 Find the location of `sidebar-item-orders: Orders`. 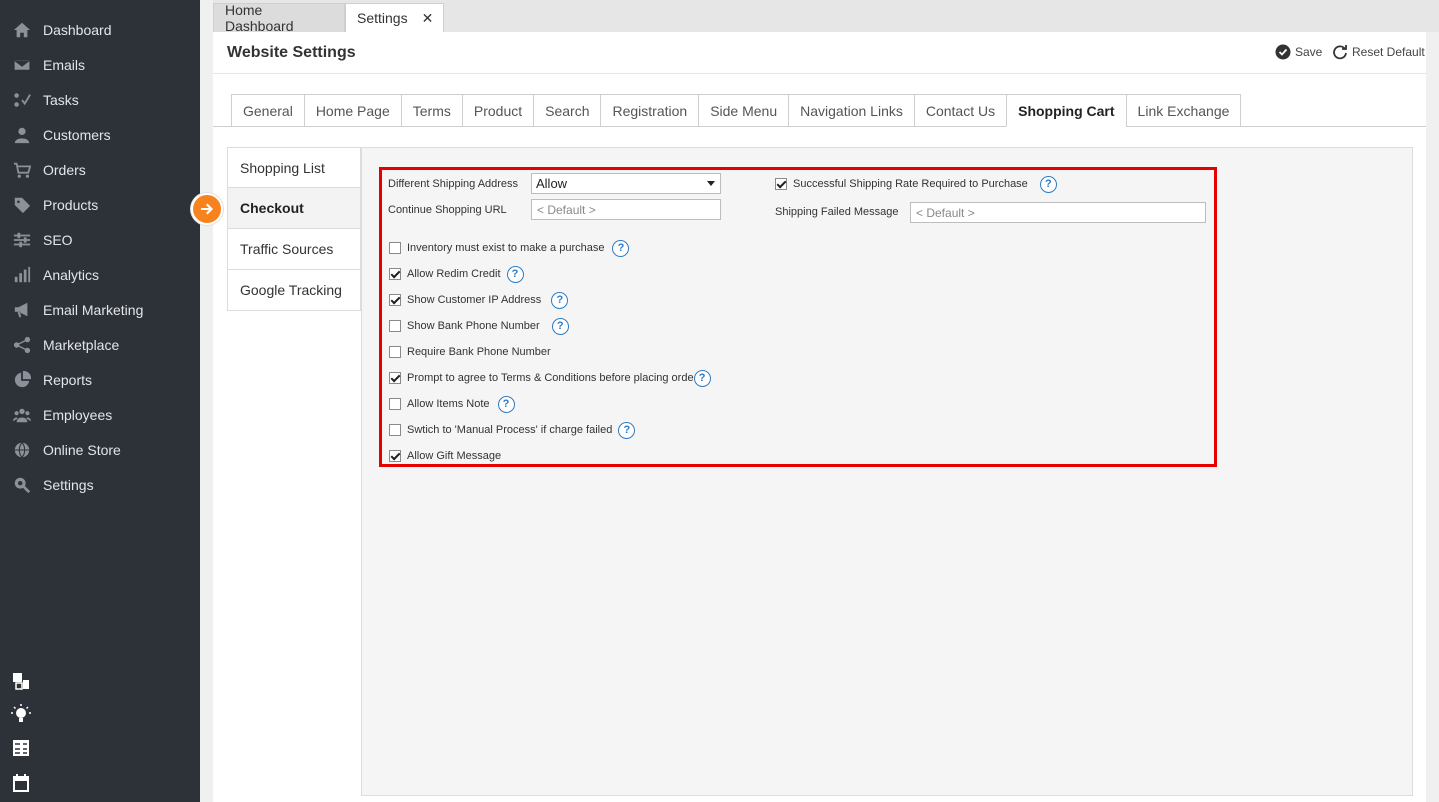

sidebar-item-orders: Orders is located at coordinates (100, 169).